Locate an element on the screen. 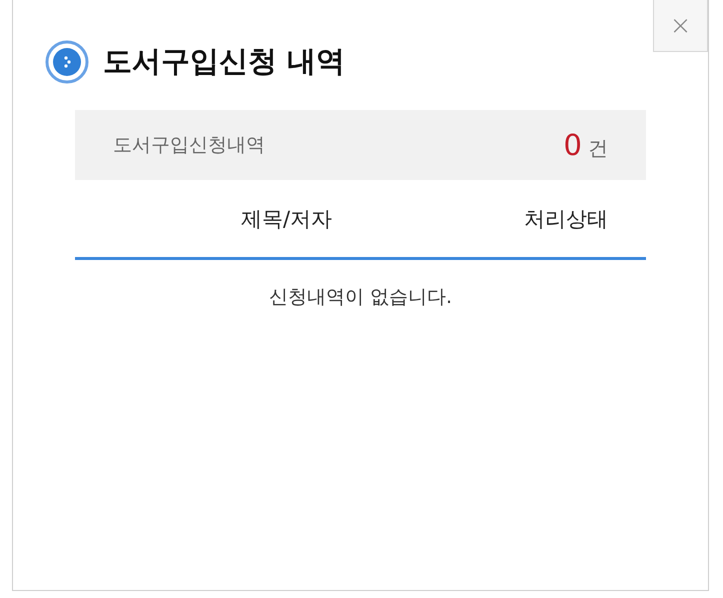  disc-icon is located at coordinates (67, 62).